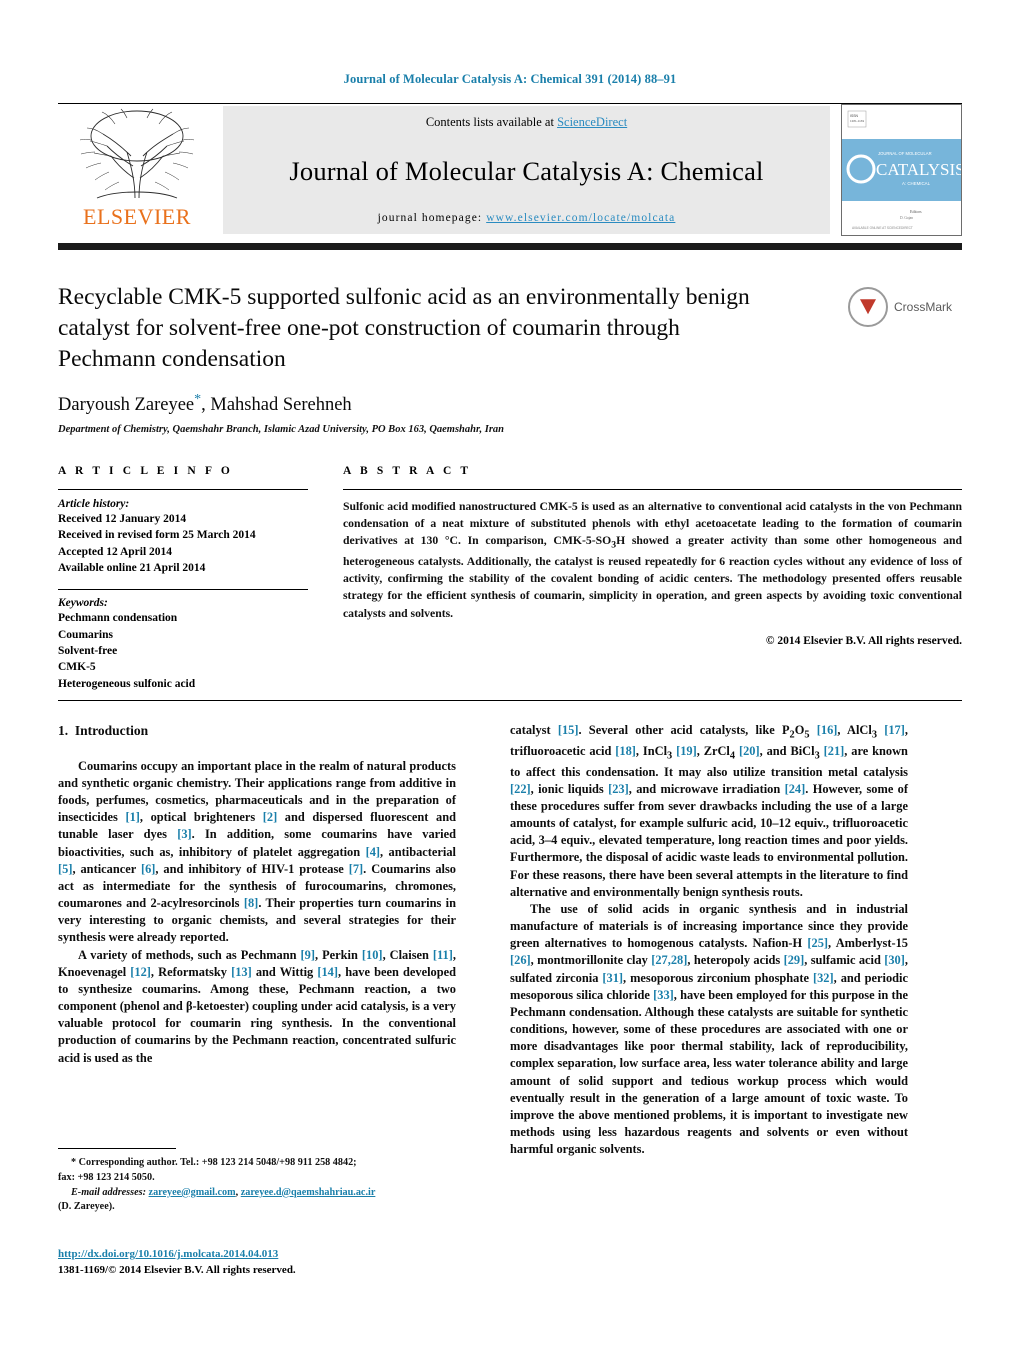  I want to click on citation-ref: [31], so click(612, 978).